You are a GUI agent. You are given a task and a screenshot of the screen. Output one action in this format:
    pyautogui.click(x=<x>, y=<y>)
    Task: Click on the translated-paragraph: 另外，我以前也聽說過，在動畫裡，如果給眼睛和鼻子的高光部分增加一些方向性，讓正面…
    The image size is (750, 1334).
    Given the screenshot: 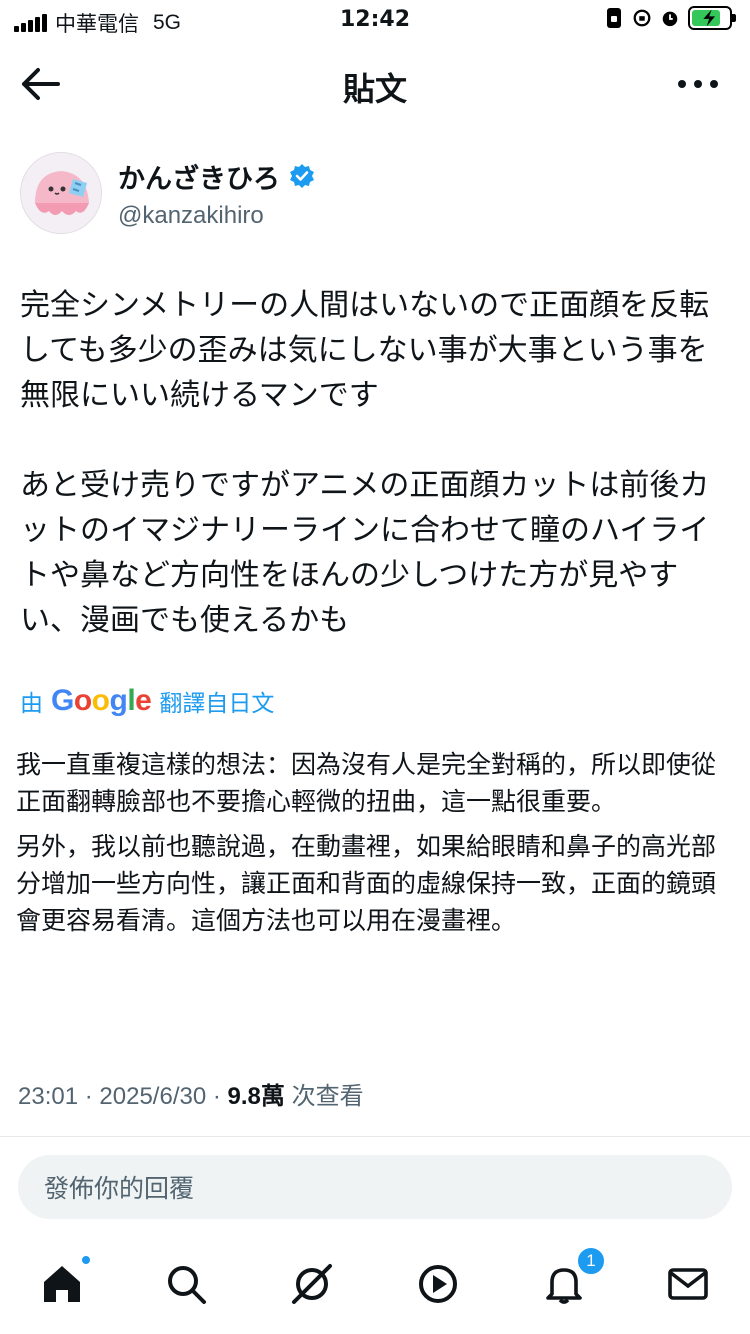 What is the action you would take?
    pyautogui.click(x=366, y=883)
    